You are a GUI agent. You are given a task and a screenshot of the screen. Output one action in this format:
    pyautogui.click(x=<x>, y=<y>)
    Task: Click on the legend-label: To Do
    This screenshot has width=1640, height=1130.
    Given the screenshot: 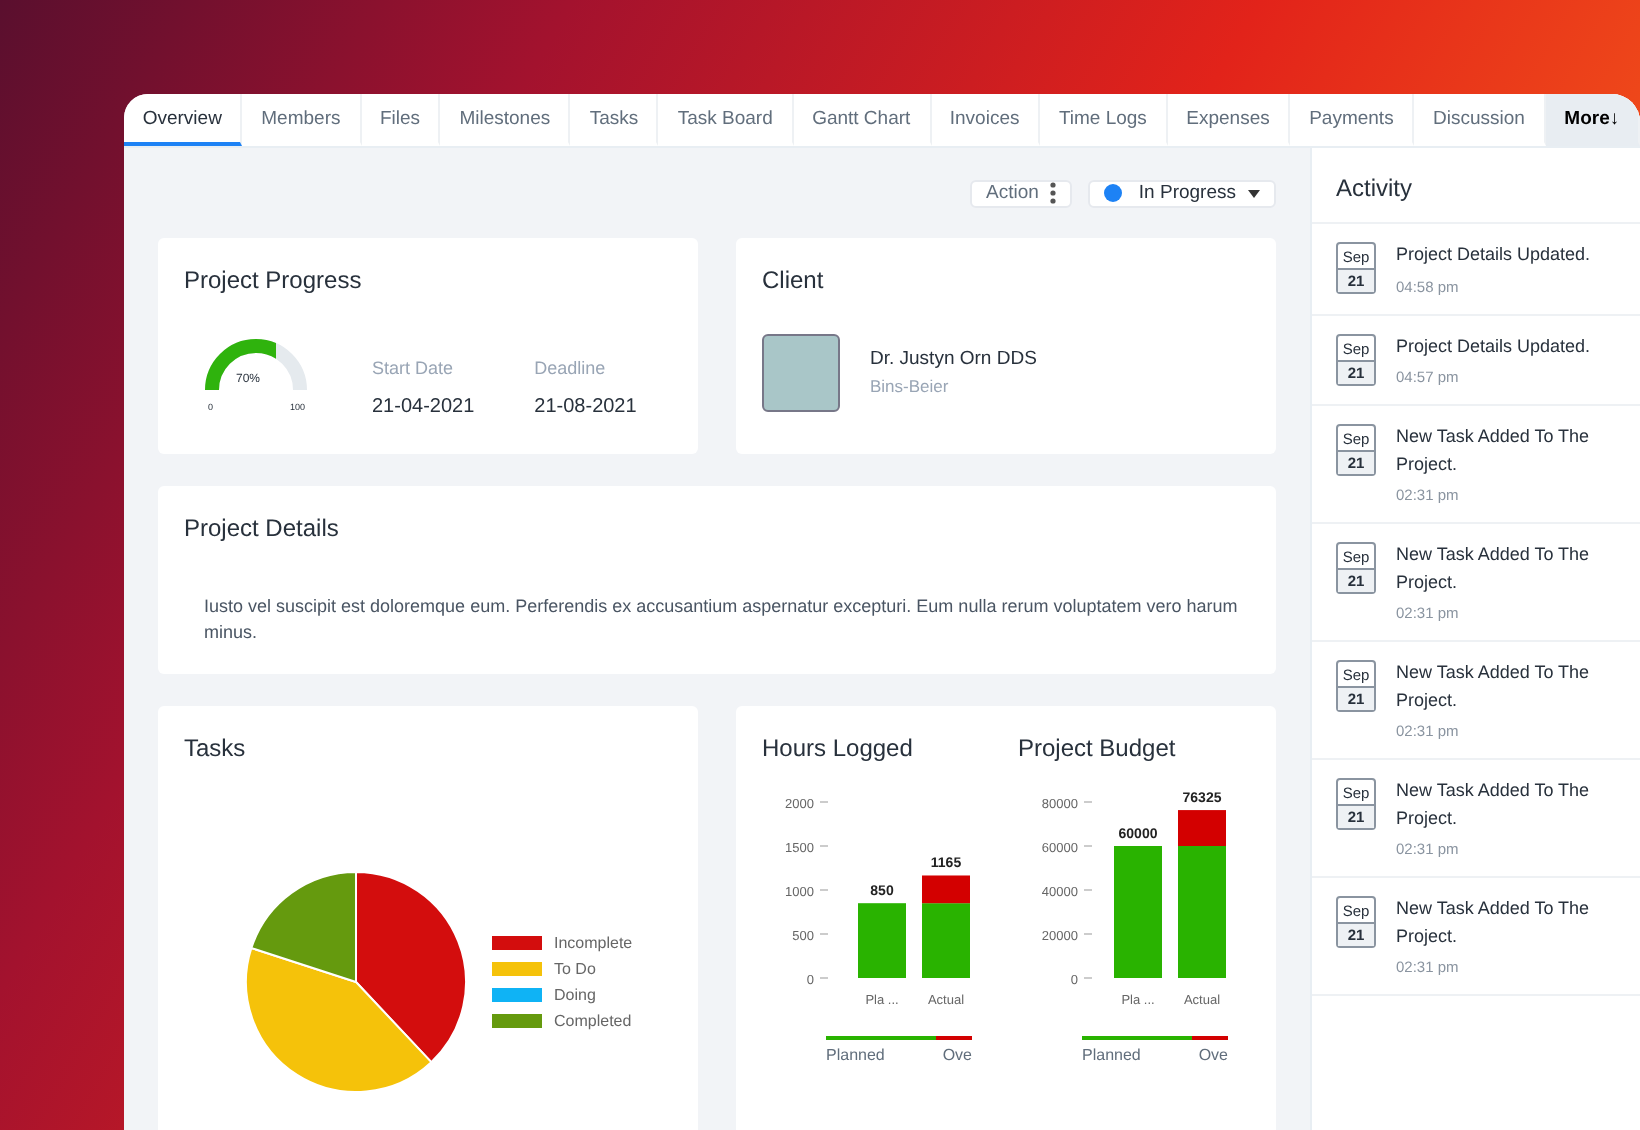 What is the action you would take?
    pyautogui.click(x=575, y=969)
    